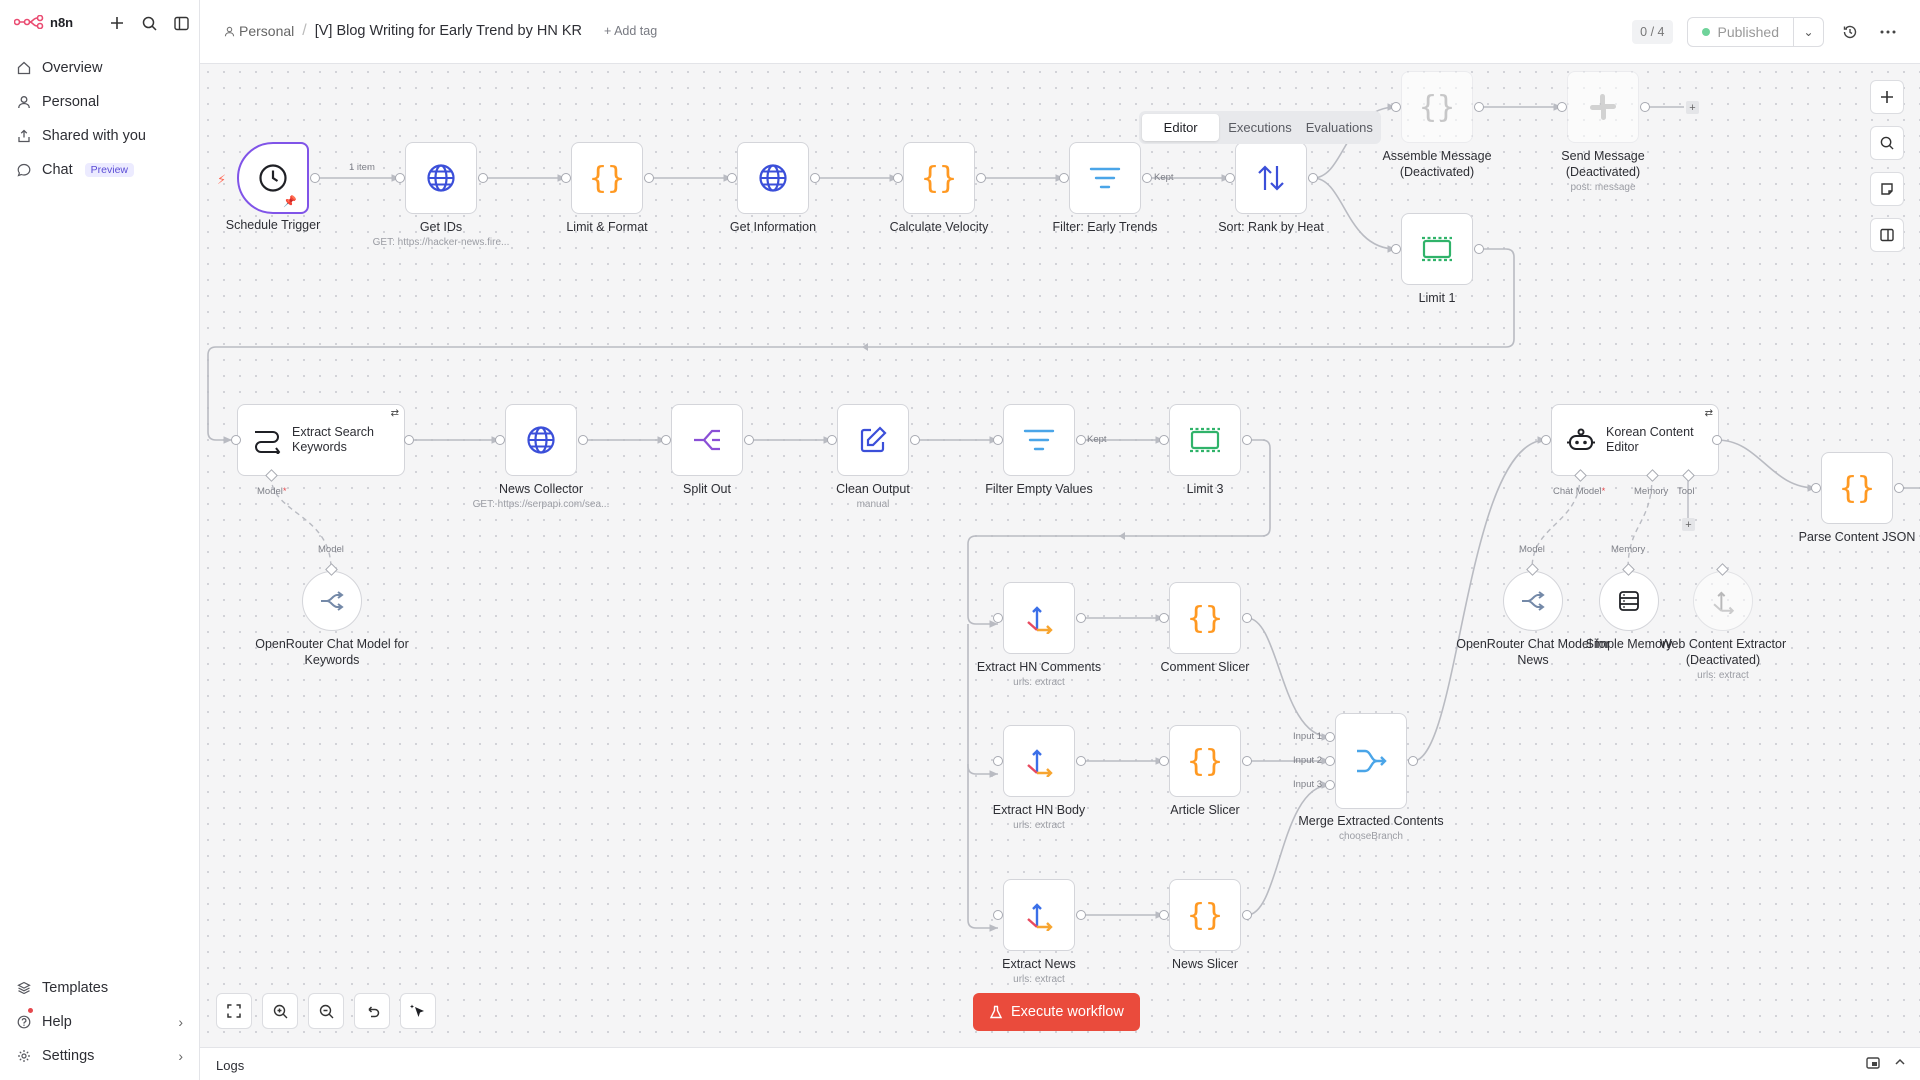  What do you see at coordinates (707, 440) in the screenshot?
I see `node-split-out` at bounding box center [707, 440].